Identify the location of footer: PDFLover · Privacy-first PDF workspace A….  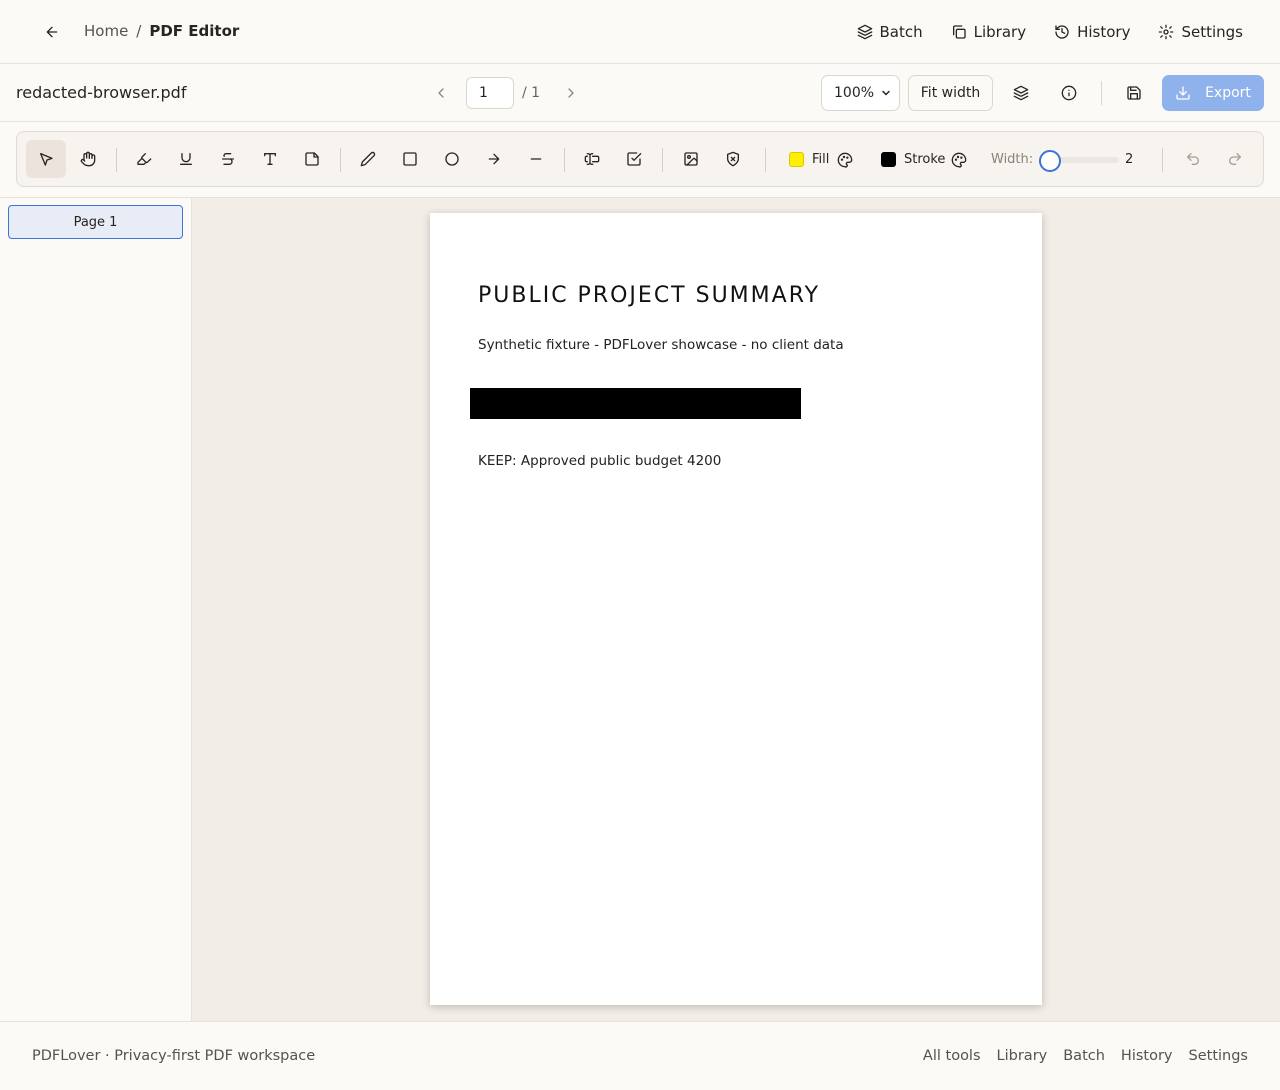
(640, 1055).